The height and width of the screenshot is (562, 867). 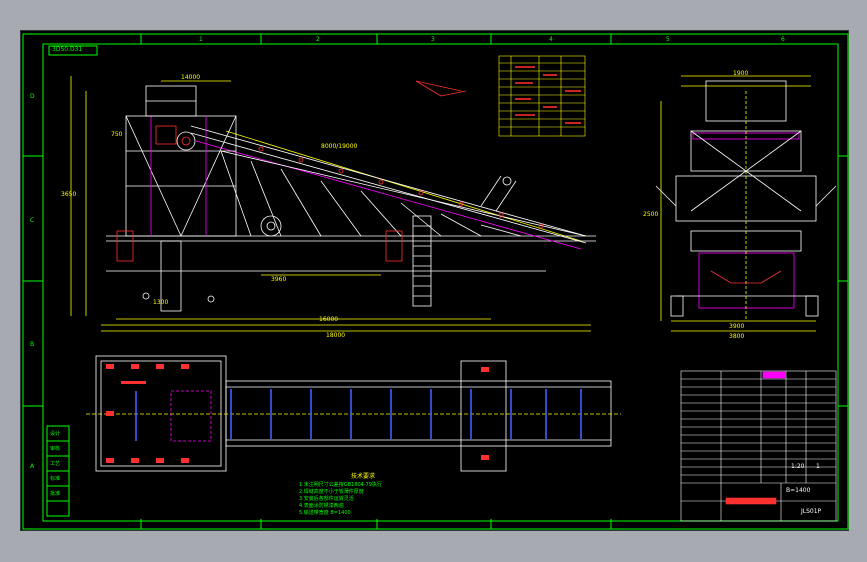 I want to click on notes-line-1: 1.未注明尺寸公差按GB1804-79执行, so click(x=340, y=485).